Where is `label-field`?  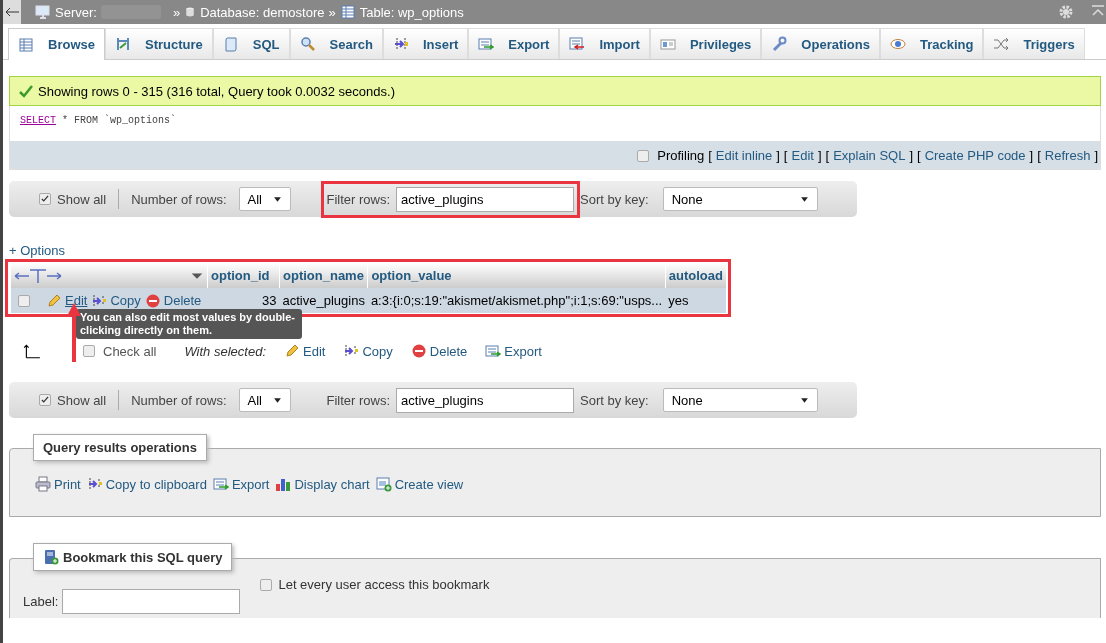 label-field is located at coordinates (151, 601).